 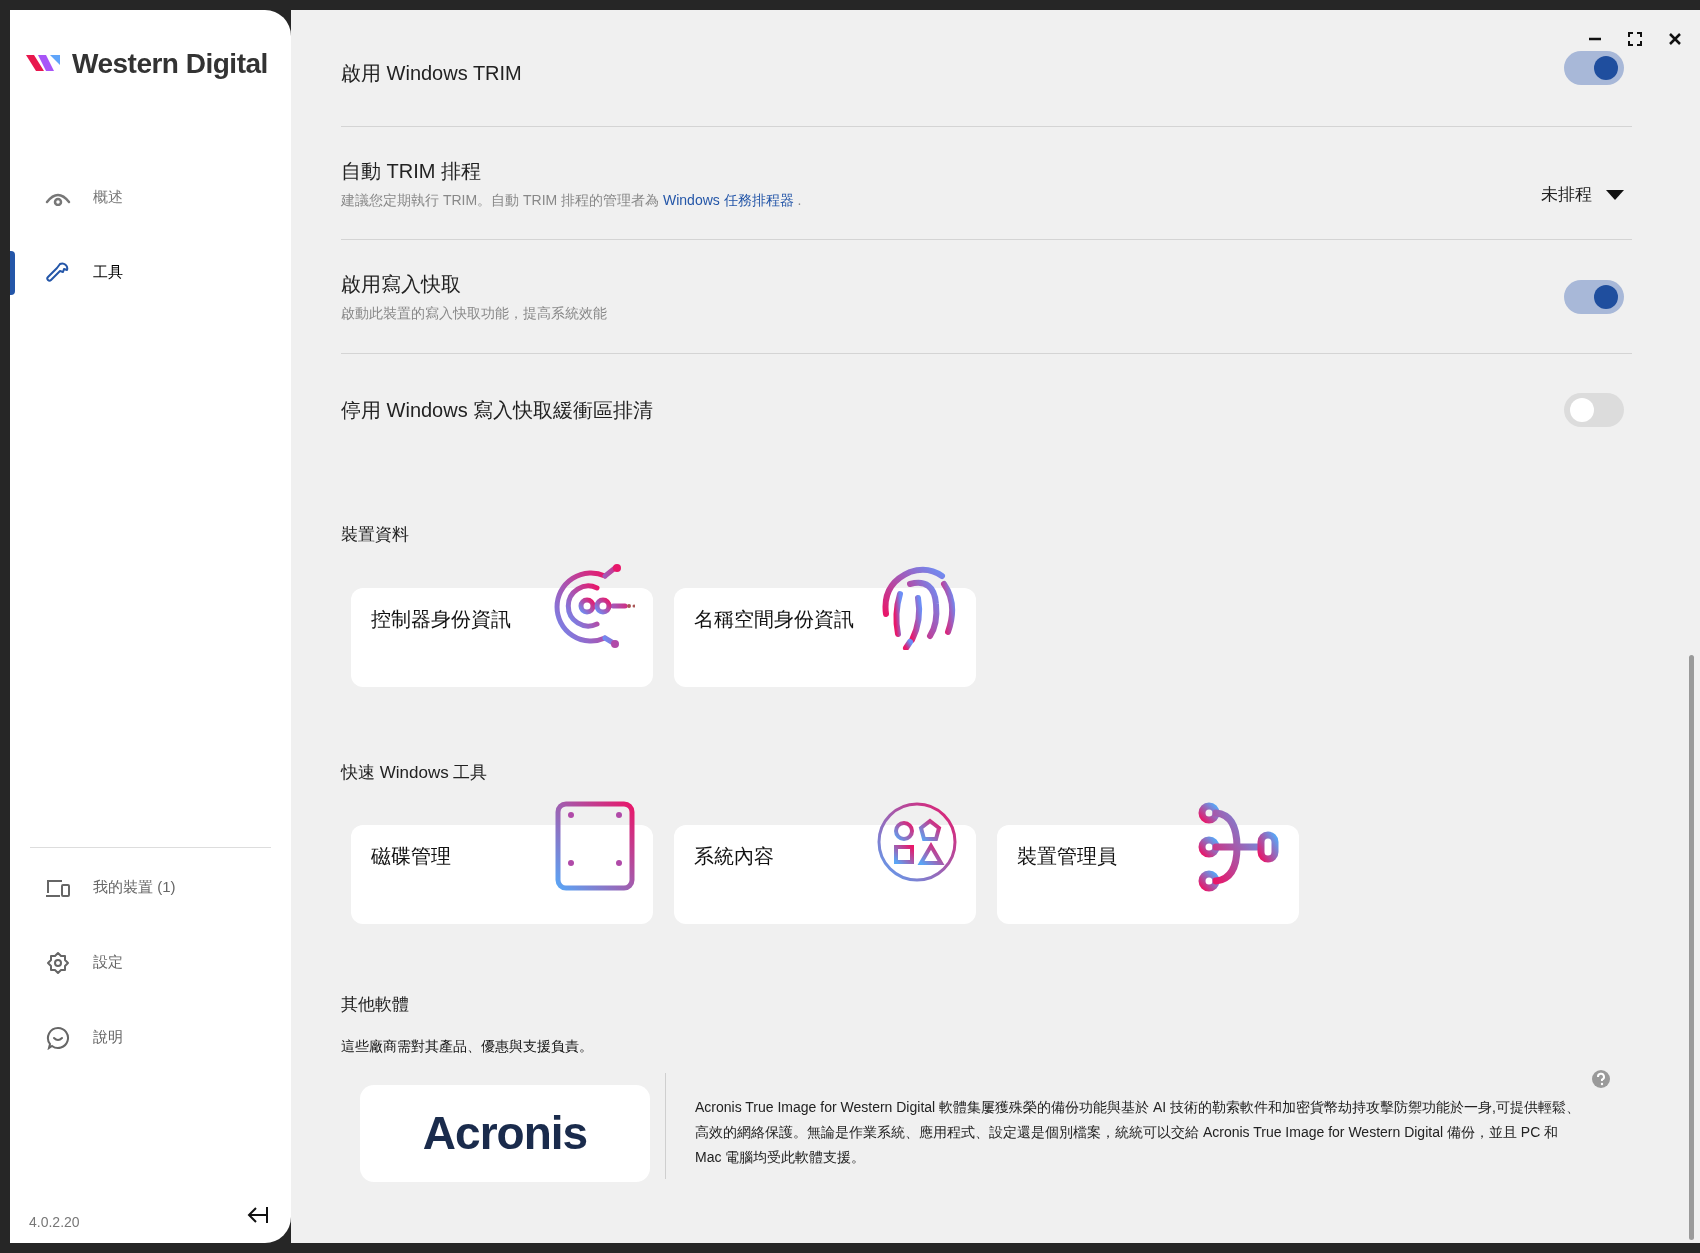 I want to click on caret-down-icon, so click(x=1615, y=195).